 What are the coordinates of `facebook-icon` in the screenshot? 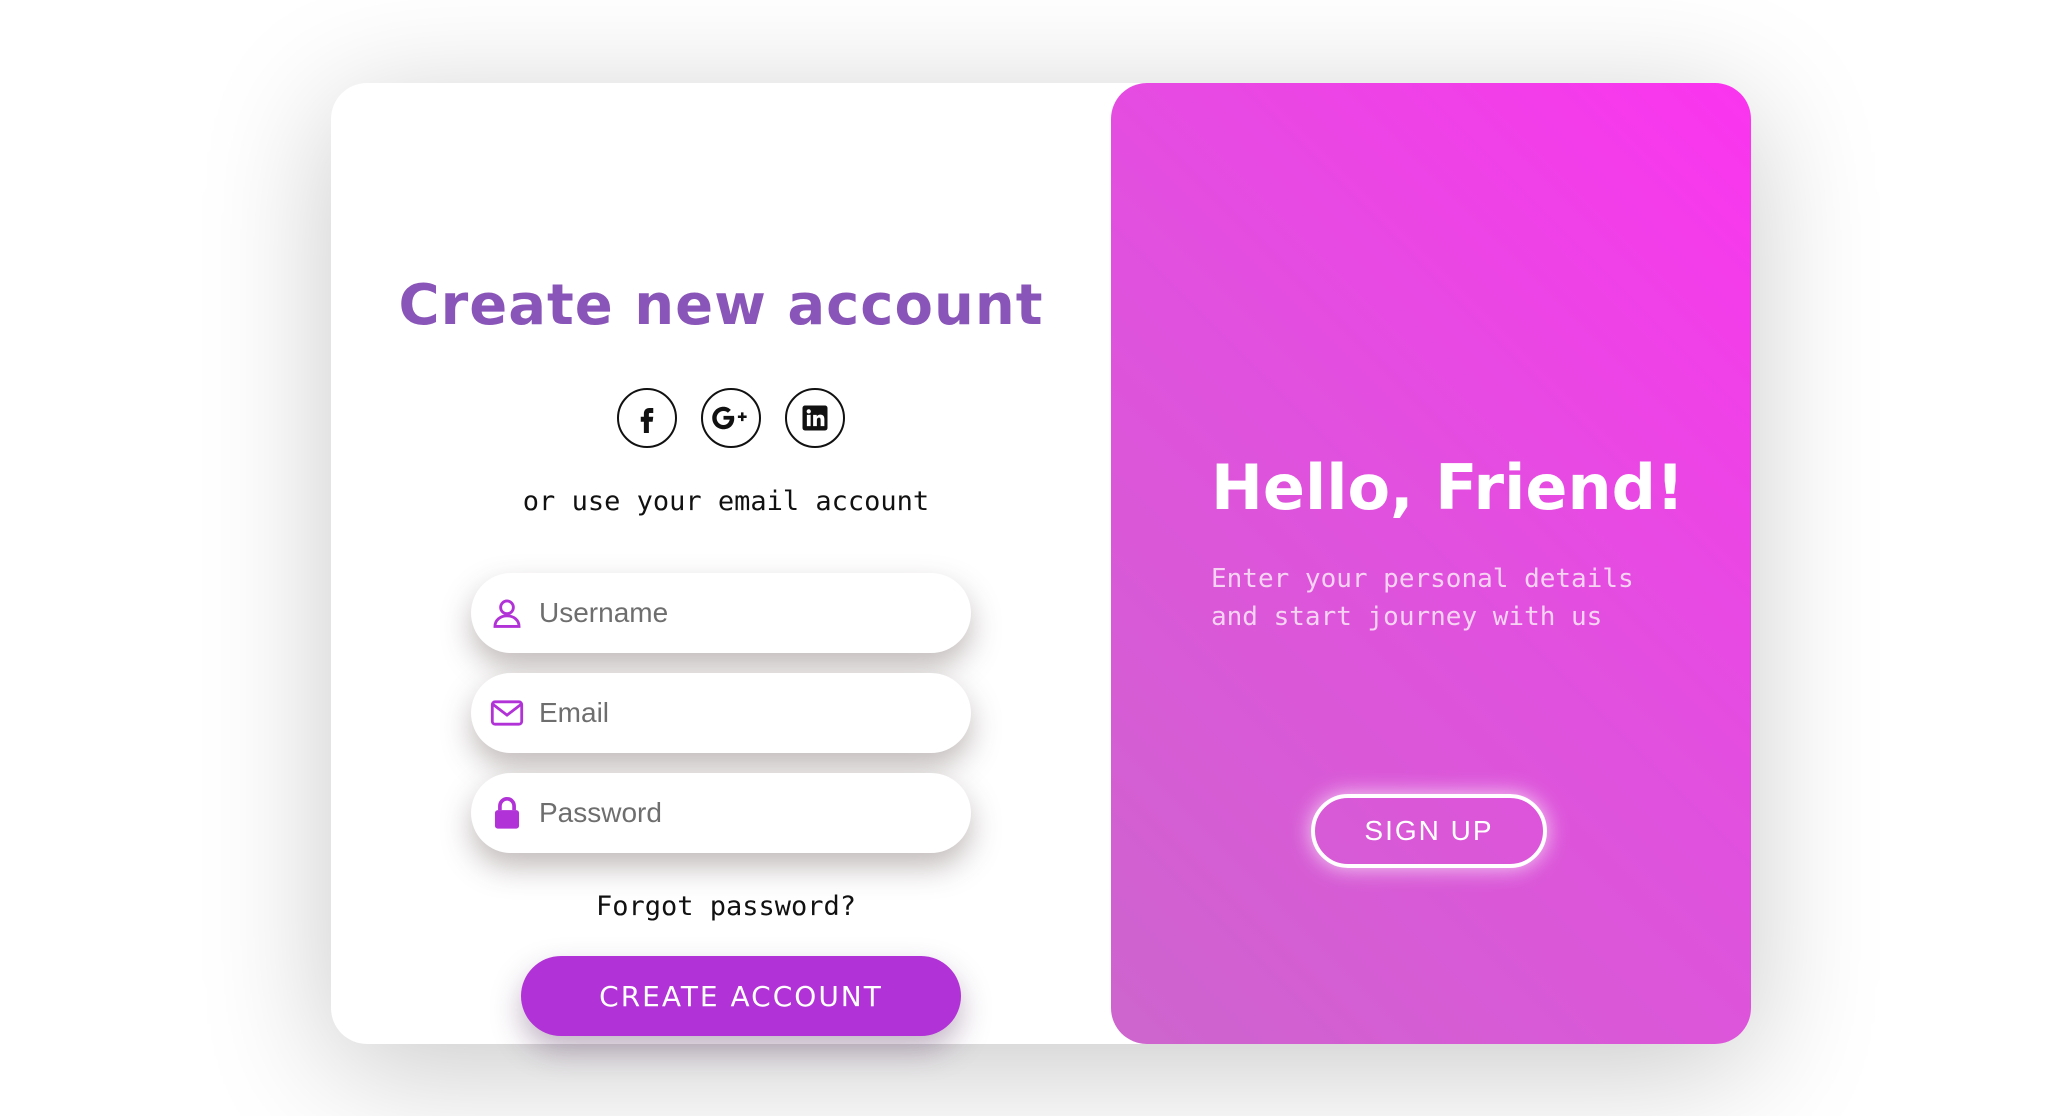 It's located at (647, 420).